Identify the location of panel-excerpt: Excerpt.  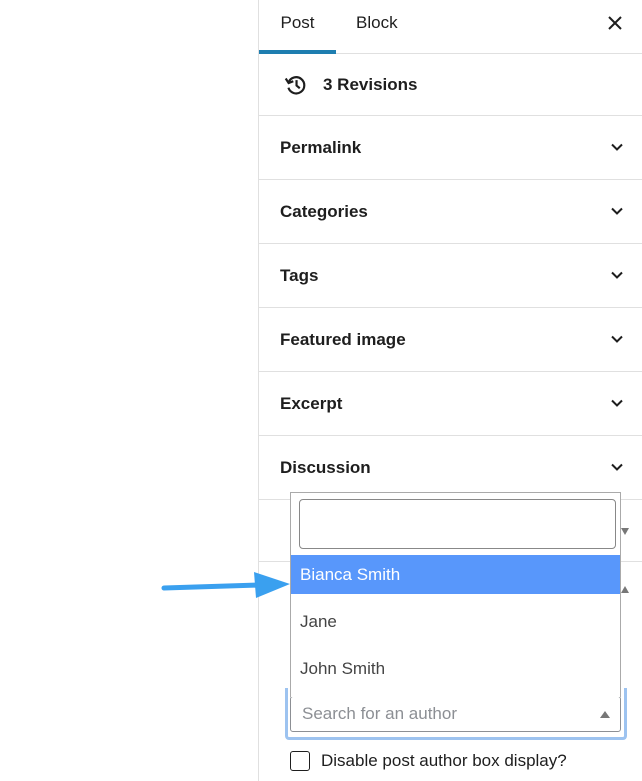
(450, 404).